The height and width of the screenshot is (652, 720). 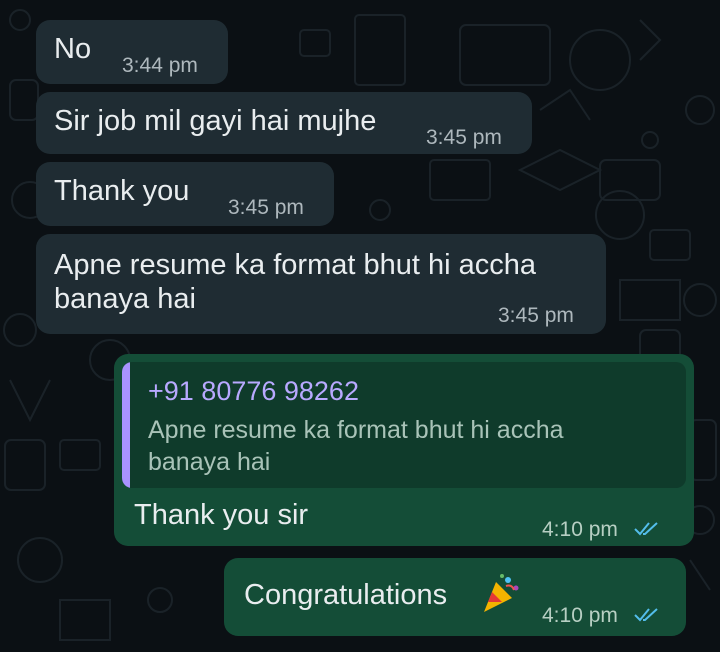 I want to click on message-timestamp: 3:44 pm, so click(x=160, y=65).